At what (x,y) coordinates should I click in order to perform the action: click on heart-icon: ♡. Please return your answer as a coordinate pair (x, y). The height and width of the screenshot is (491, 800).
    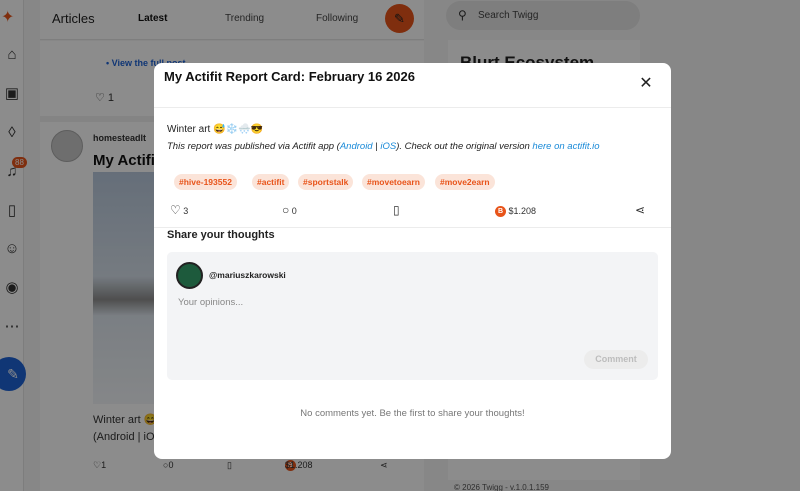
    Looking at the image, I should click on (175, 210).